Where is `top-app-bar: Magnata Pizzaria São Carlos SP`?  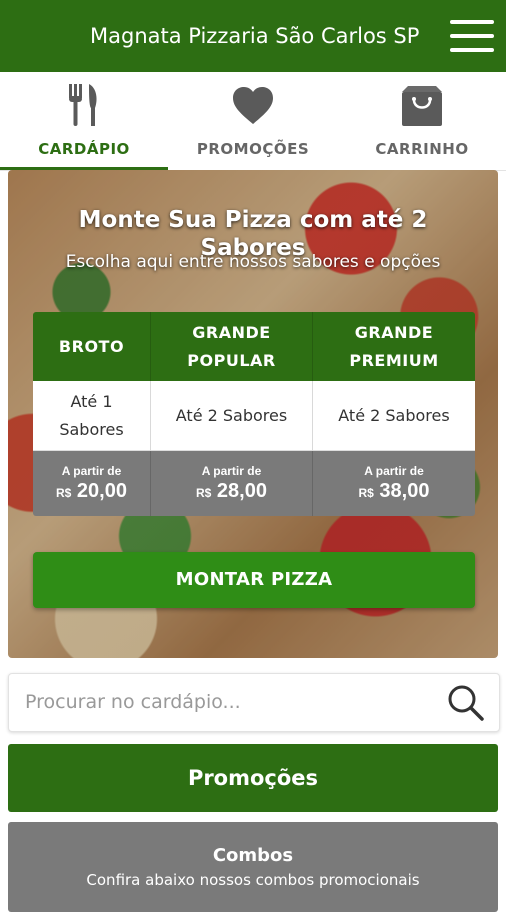 top-app-bar: Magnata Pizzaria São Carlos SP is located at coordinates (253, 36).